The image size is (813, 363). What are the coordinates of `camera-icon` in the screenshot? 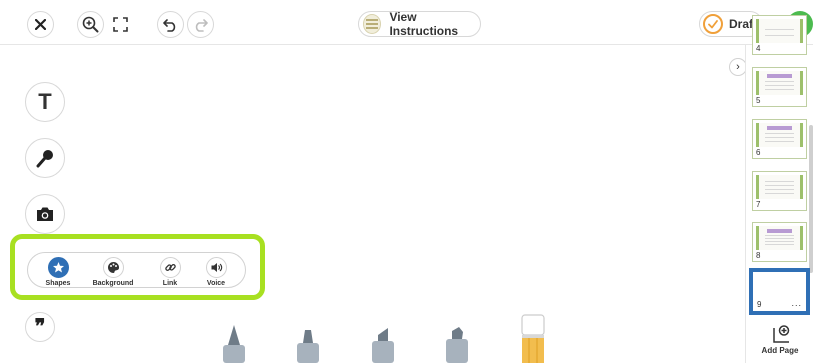 It's located at (45, 214).